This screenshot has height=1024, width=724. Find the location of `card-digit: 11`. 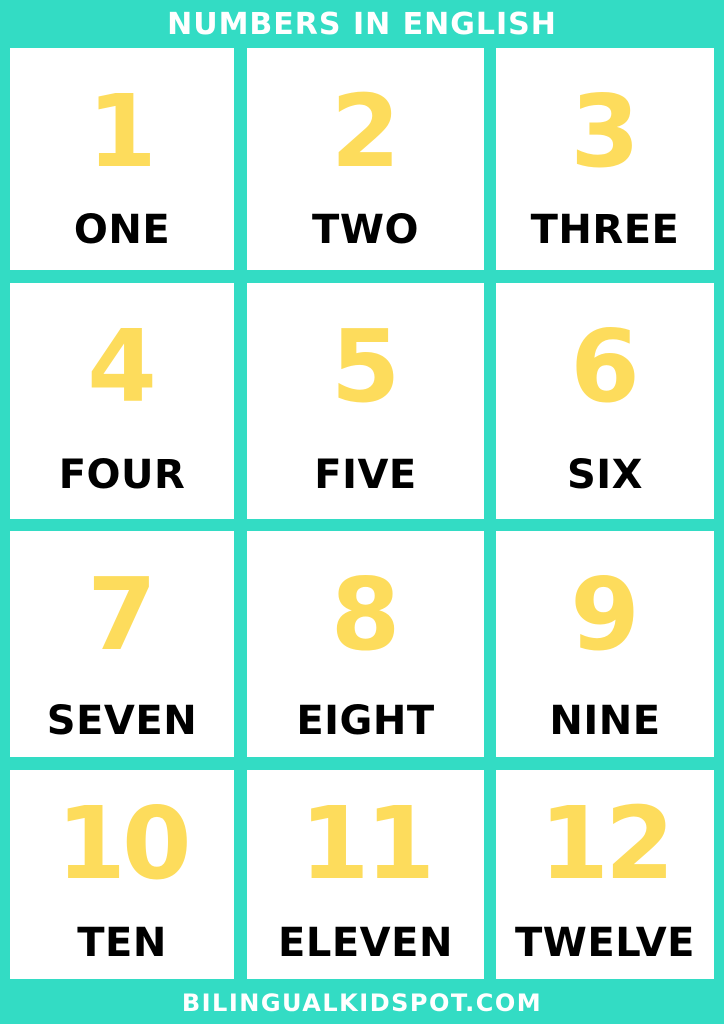

card-digit: 11 is located at coordinates (367, 843).